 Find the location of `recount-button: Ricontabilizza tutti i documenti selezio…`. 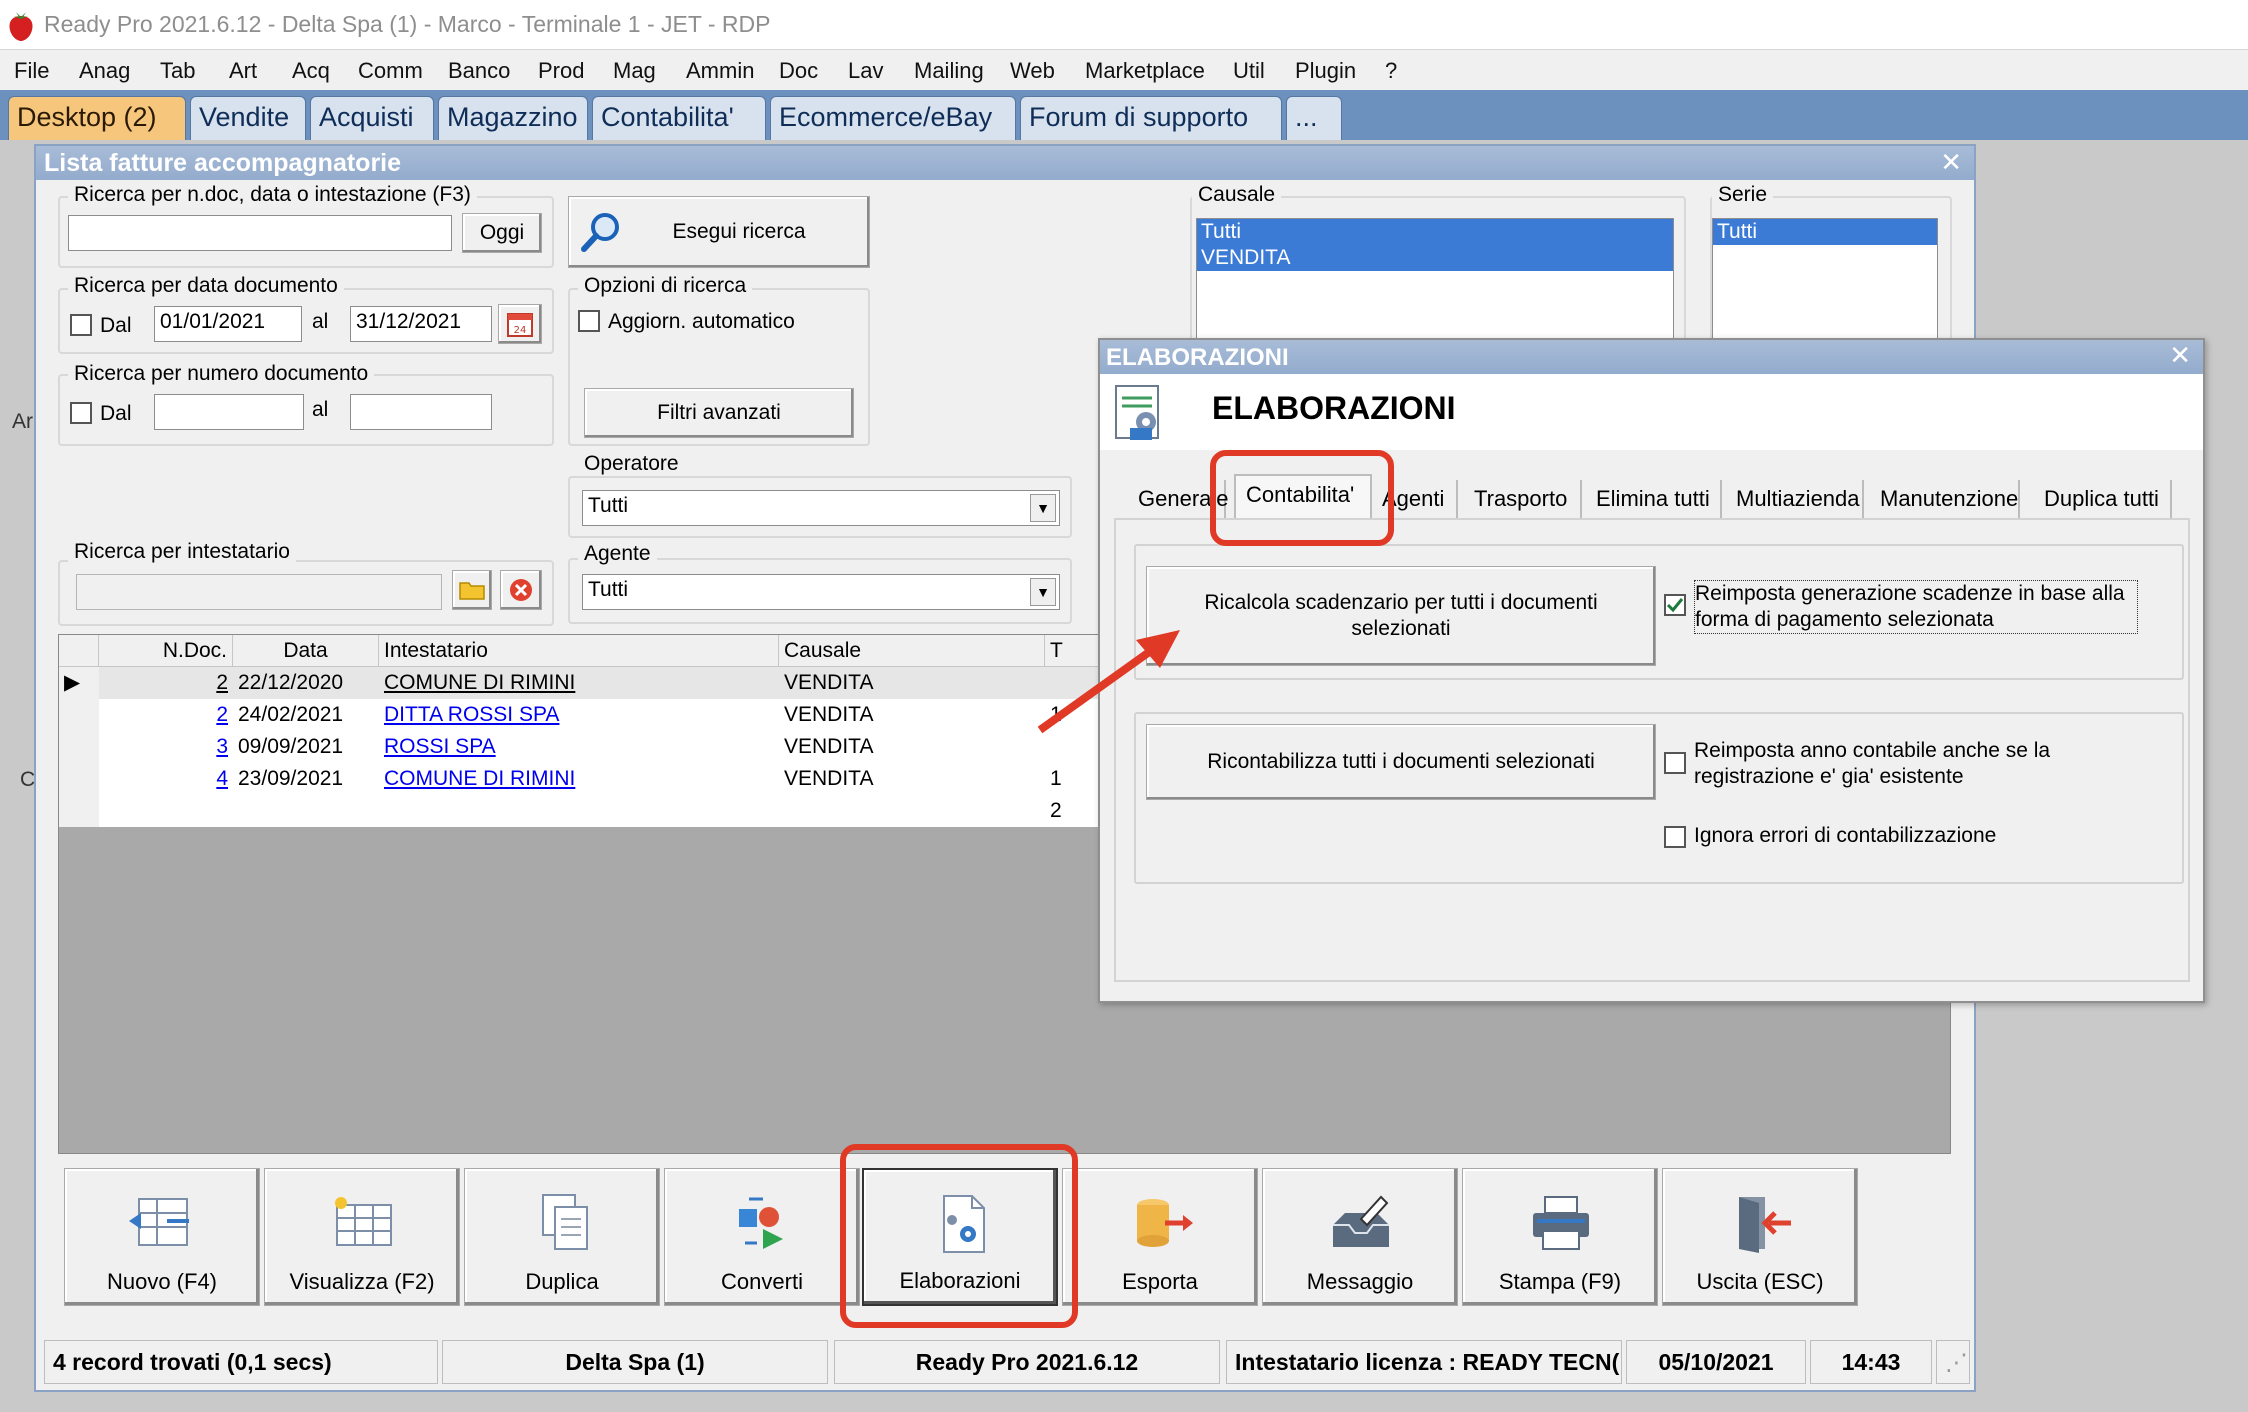

recount-button: Ricontabilizza tutti i documenti selezio… is located at coordinates (1401, 762).